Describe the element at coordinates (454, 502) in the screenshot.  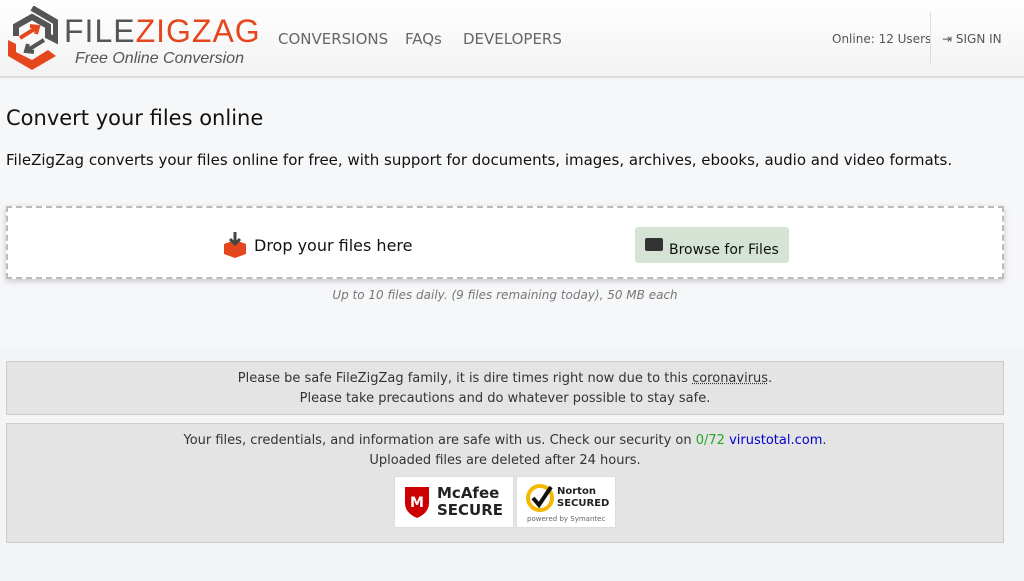
I see `mcafee-badge: M McAfee SECURE` at that location.